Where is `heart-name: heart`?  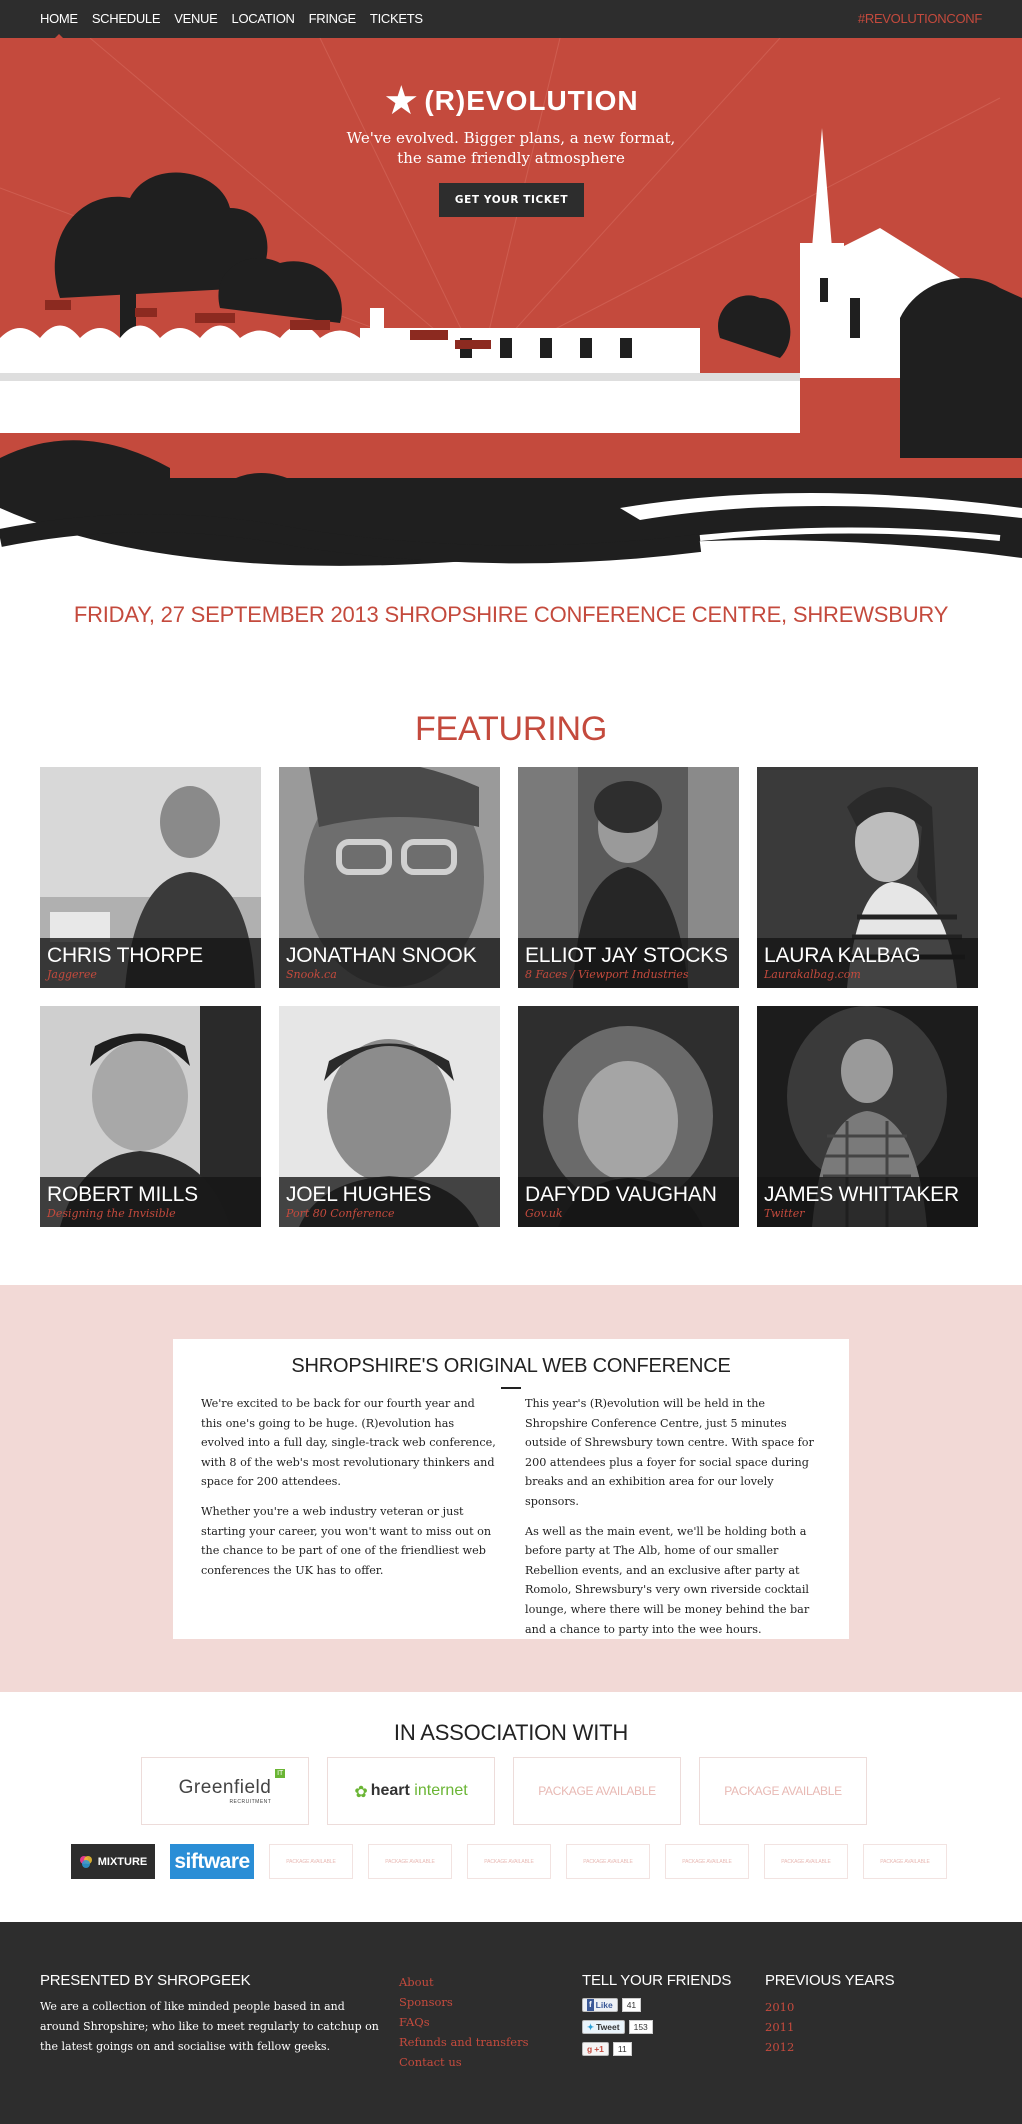
heart-name: heart is located at coordinates (390, 1790).